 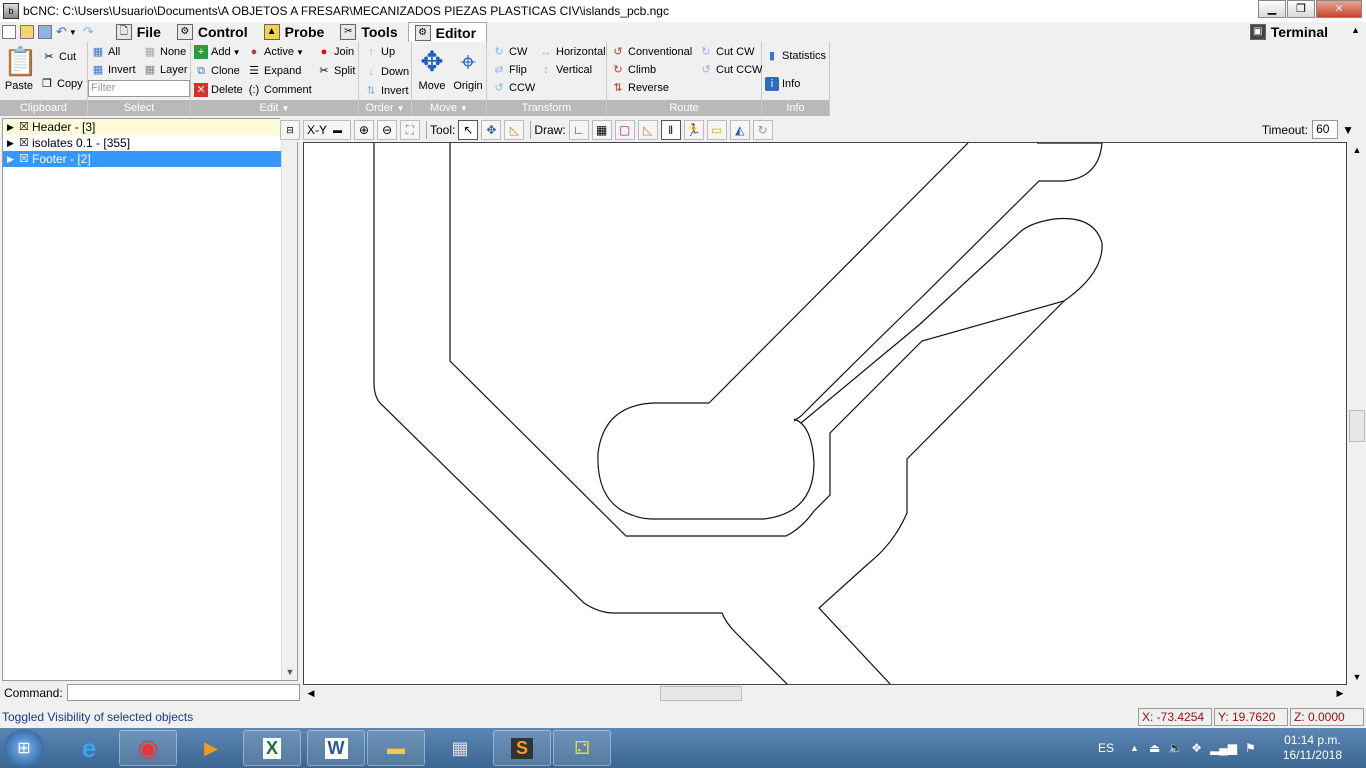 I want to click on scroll-right-icon: ▶, so click(x=1340, y=693).